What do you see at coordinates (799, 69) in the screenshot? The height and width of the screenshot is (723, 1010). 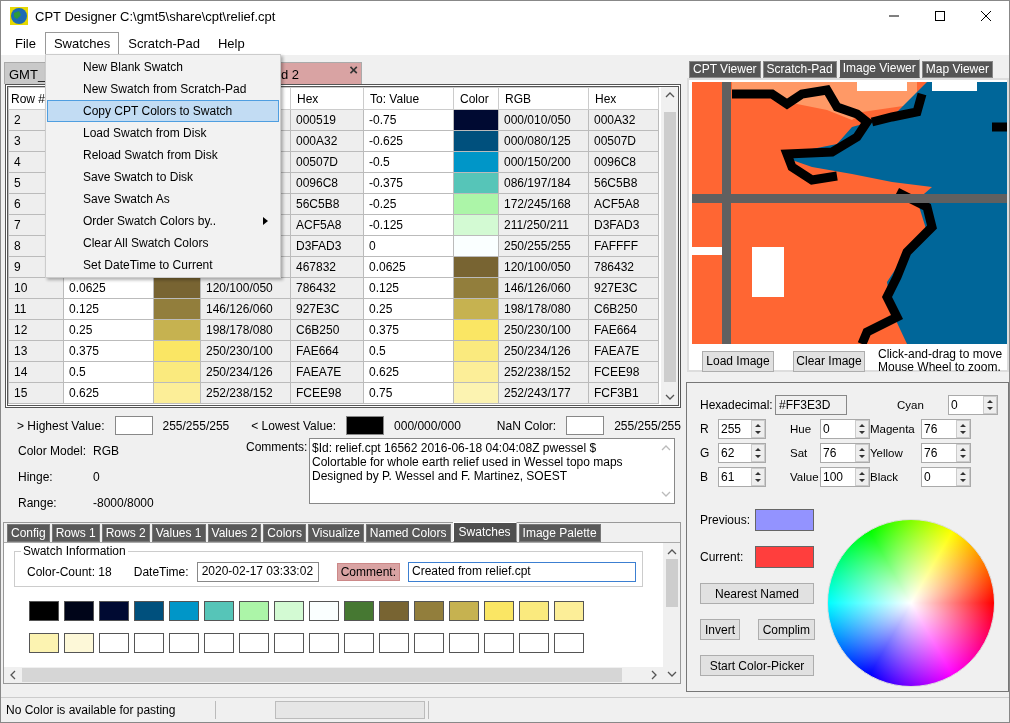 I see `tab: Scratch-Pad` at bounding box center [799, 69].